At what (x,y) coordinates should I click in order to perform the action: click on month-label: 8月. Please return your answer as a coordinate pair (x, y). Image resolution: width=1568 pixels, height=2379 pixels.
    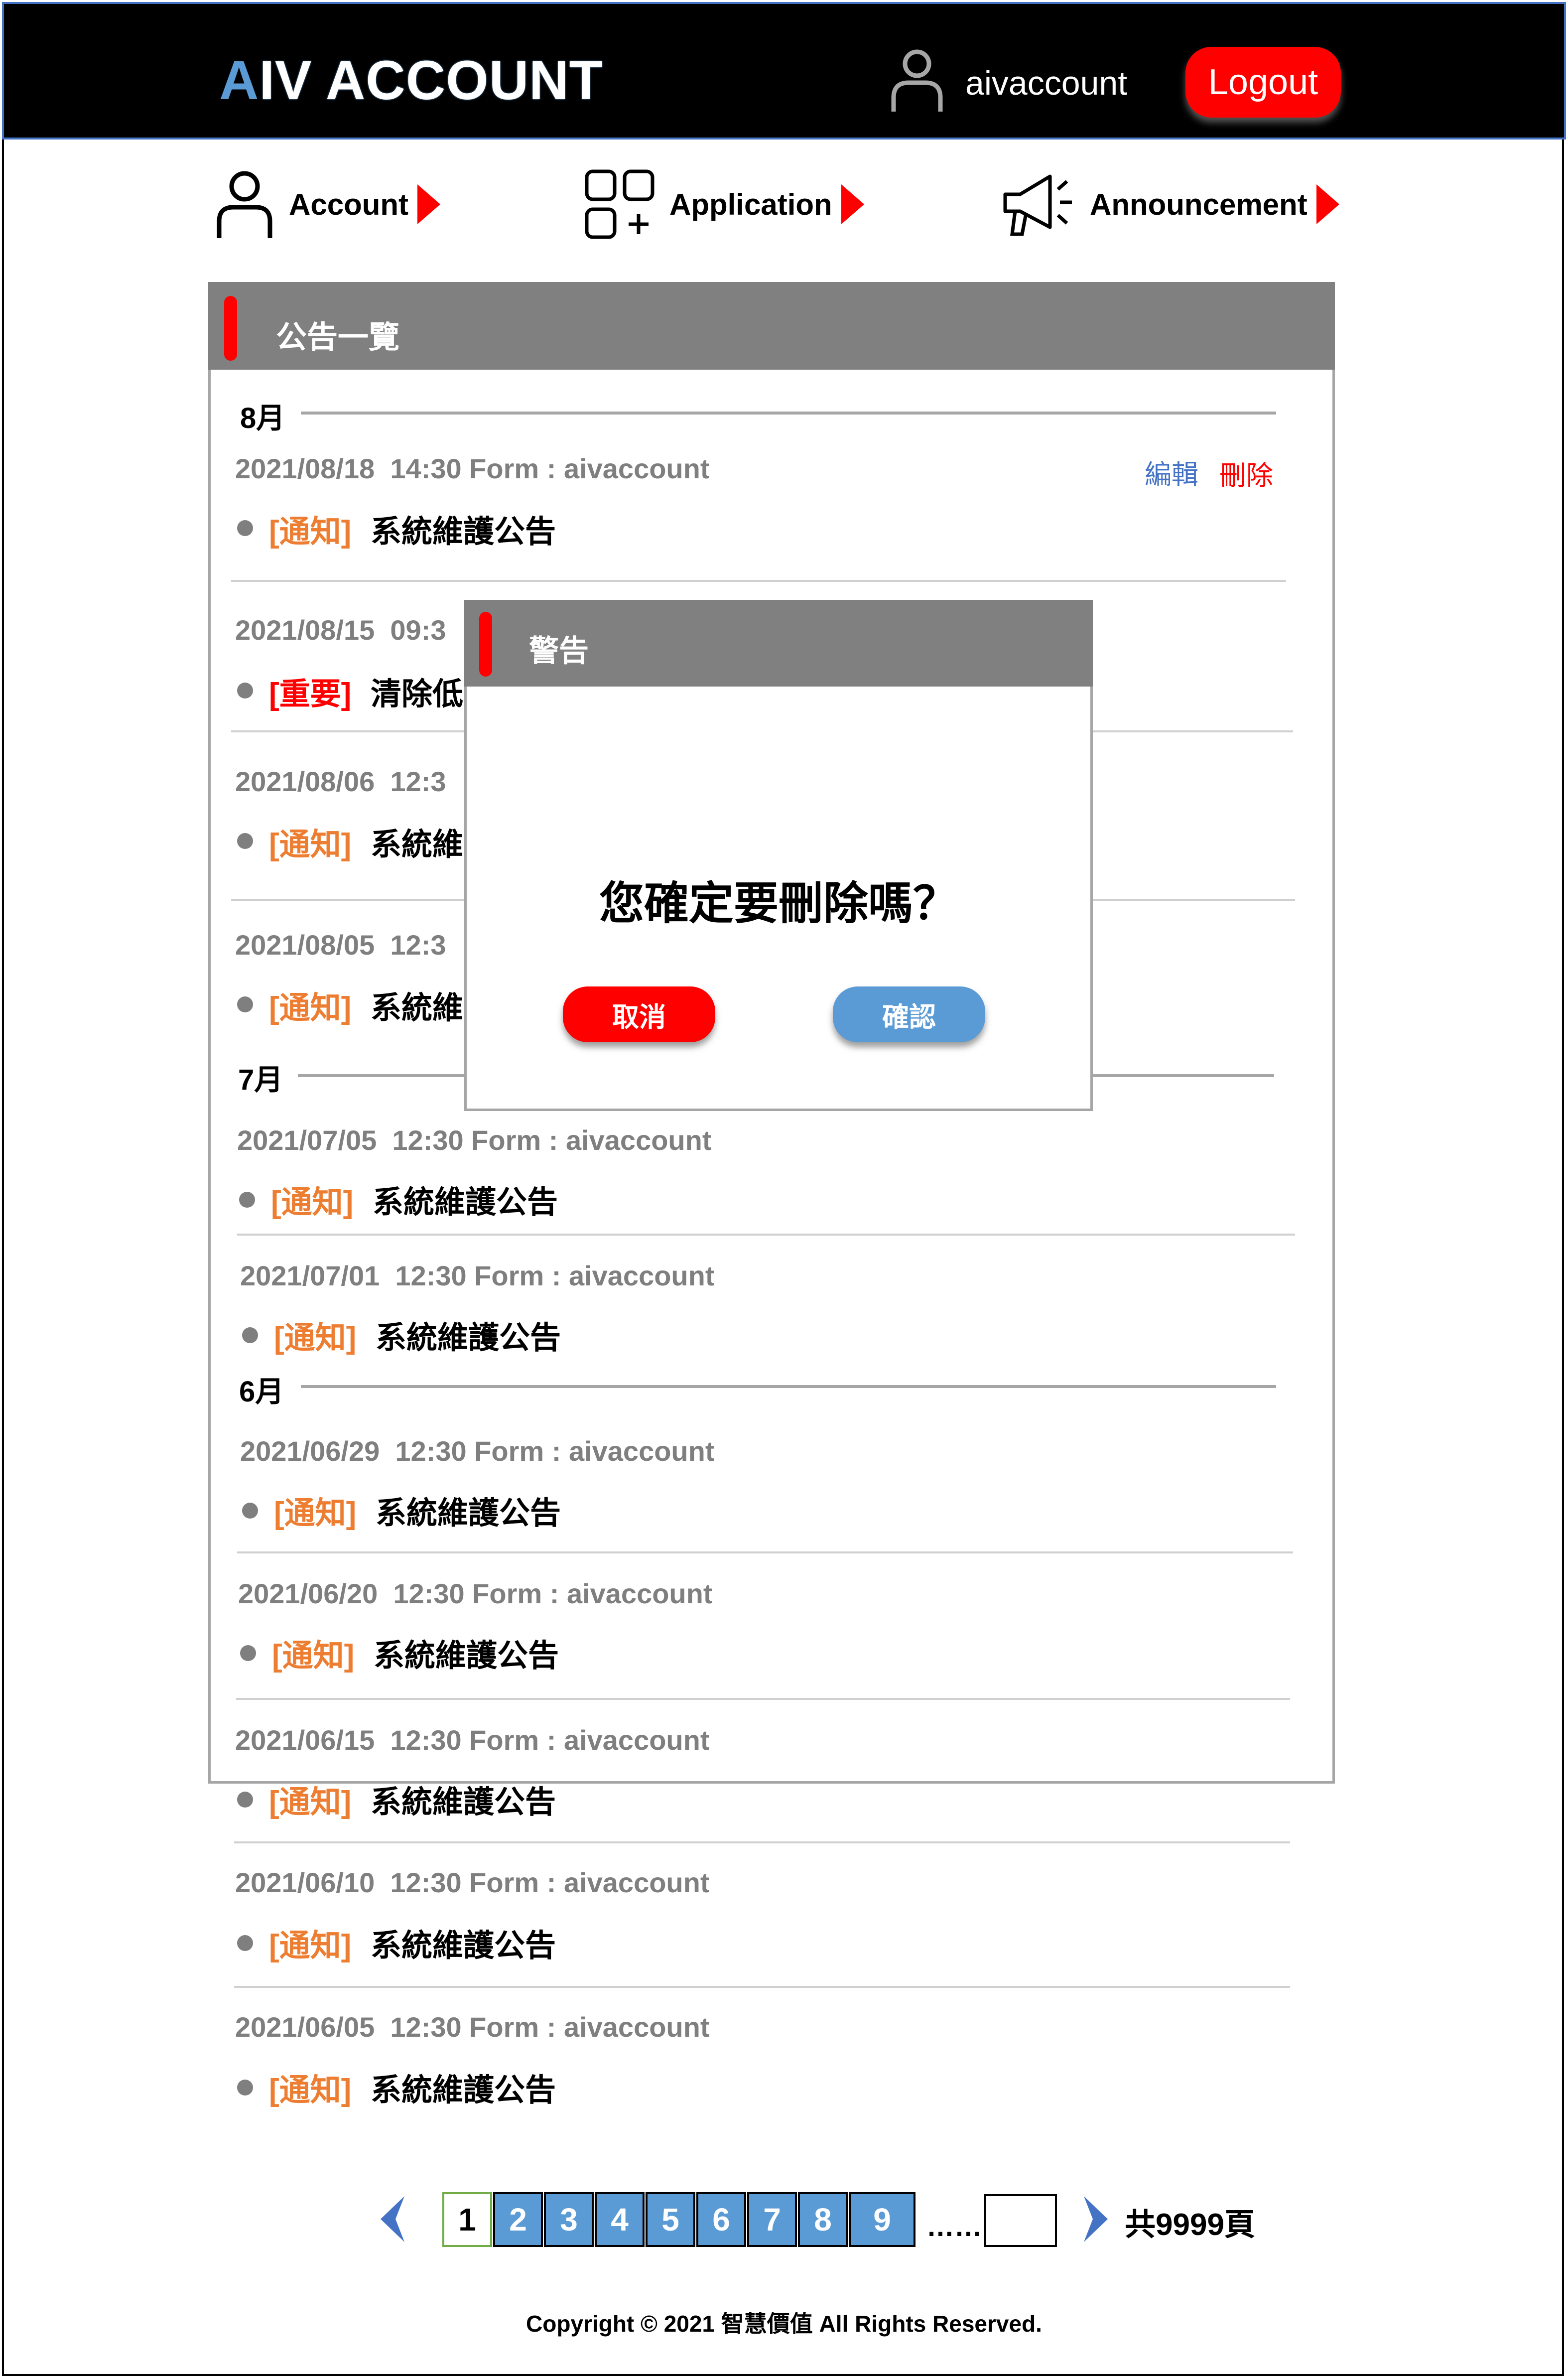
    Looking at the image, I should click on (262, 418).